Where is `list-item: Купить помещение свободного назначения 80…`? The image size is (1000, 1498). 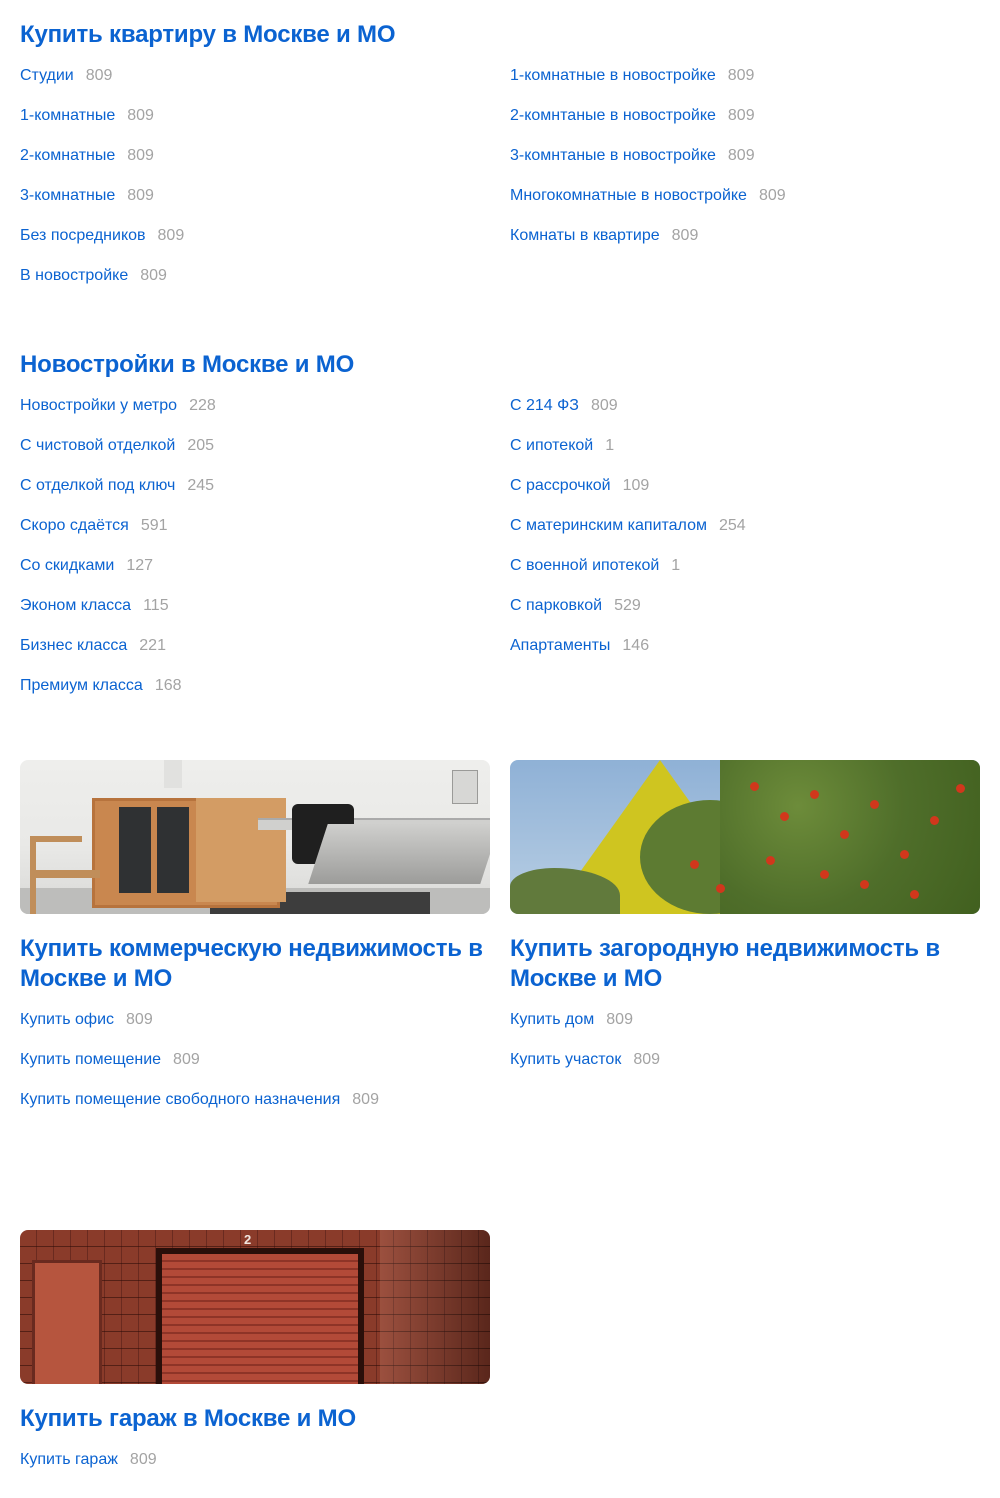 list-item: Купить помещение свободного назначения 80… is located at coordinates (255, 1110).